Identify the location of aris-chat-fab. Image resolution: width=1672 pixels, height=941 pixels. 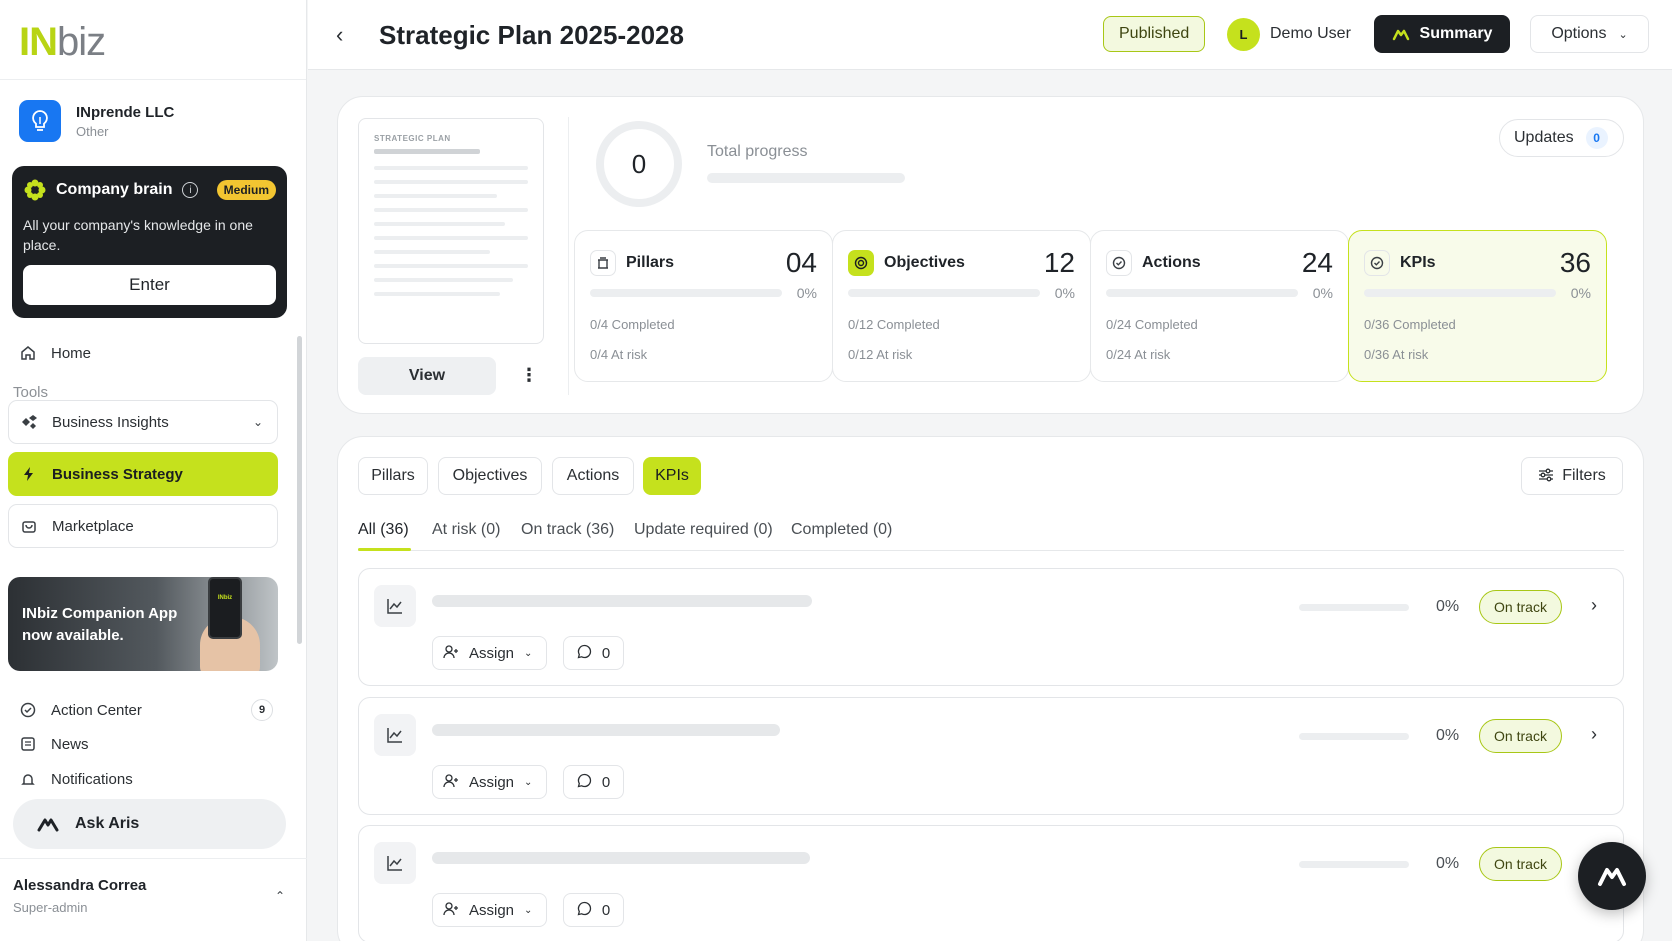
(1612, 876).